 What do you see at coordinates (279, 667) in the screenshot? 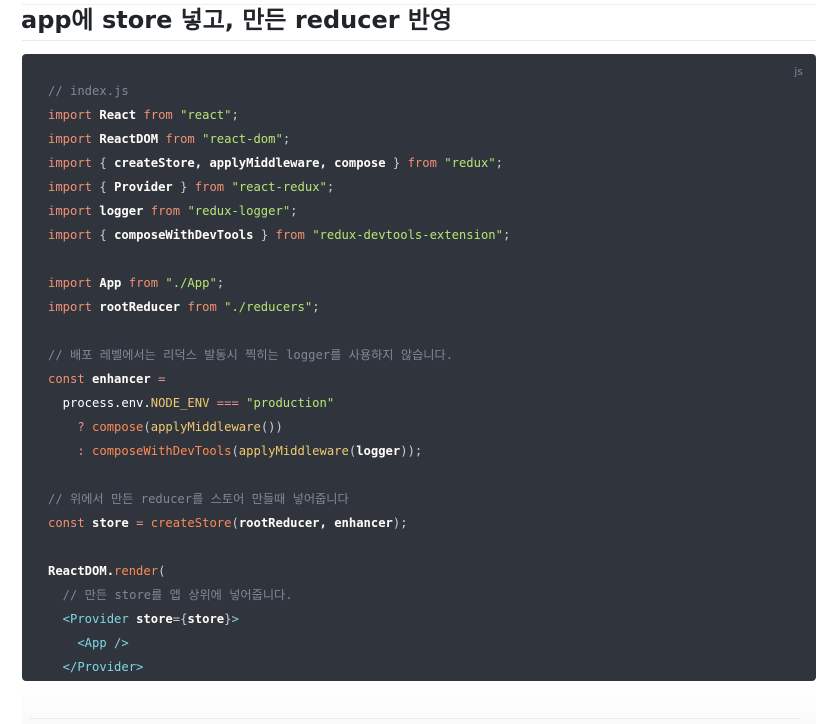
I see `code-line: </Provider>` at bounding box center [279, 667].